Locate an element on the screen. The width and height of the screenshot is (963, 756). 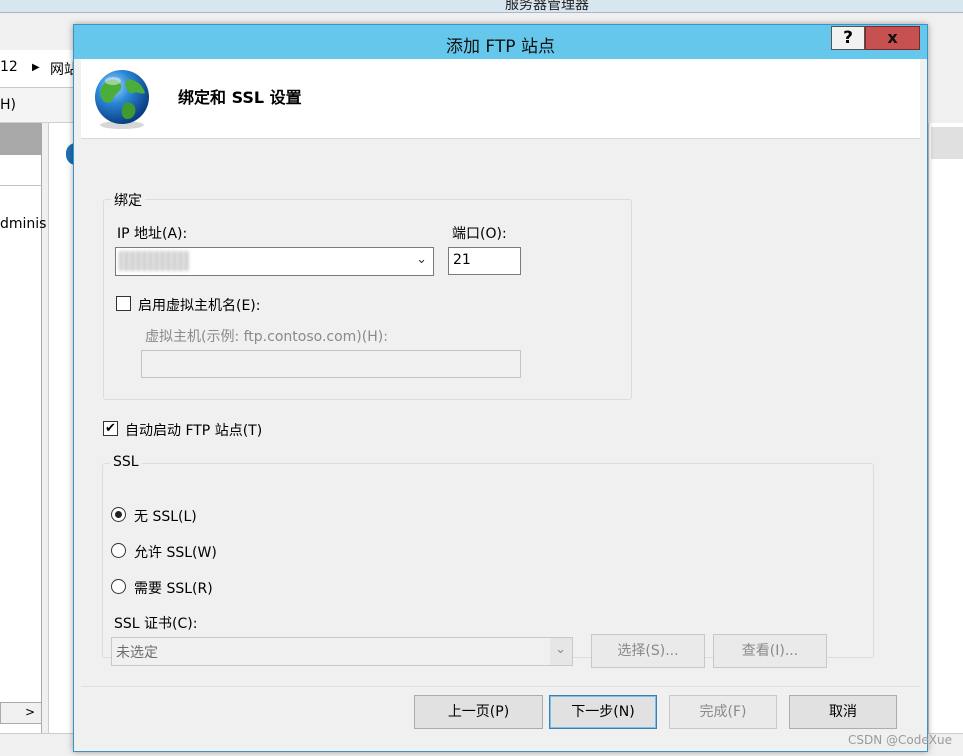
radio-no-ssl-label: 无 SSL(L) is located at coordinates (165, 516).